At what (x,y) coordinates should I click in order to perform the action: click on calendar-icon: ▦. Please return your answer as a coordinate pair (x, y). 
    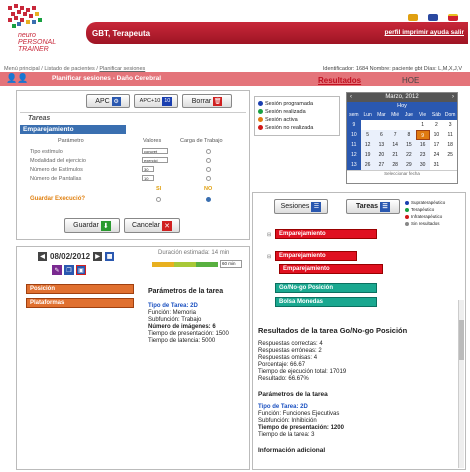
    Looking at the image, I should click on (110, 256).